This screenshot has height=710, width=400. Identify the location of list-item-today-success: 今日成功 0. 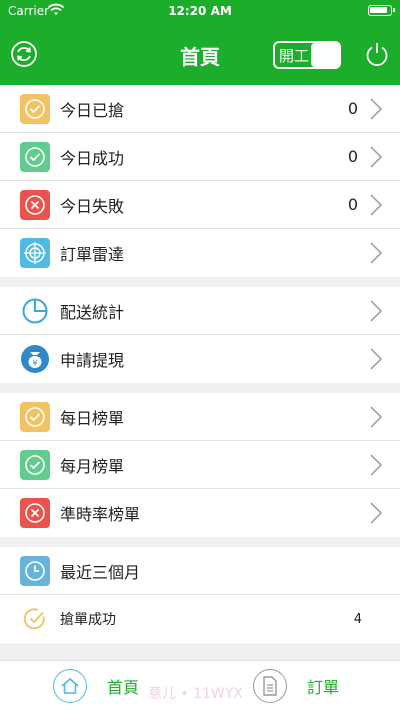
(200, 157).